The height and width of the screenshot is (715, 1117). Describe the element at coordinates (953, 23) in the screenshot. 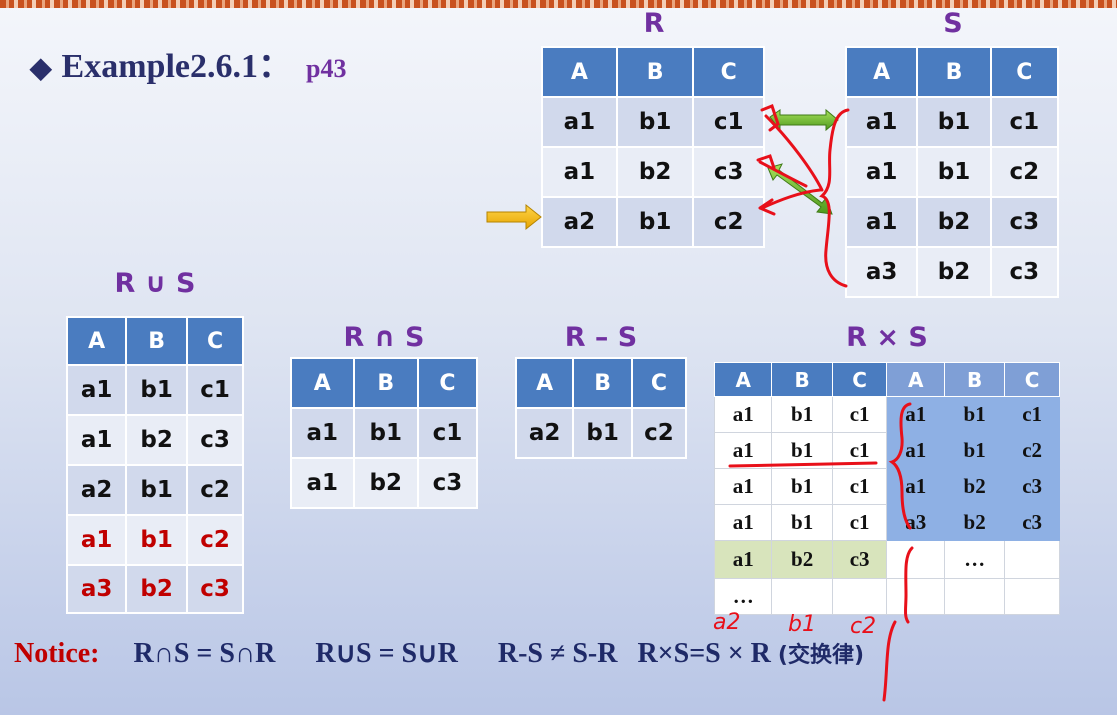

I see `table-s-label: S` at that location.